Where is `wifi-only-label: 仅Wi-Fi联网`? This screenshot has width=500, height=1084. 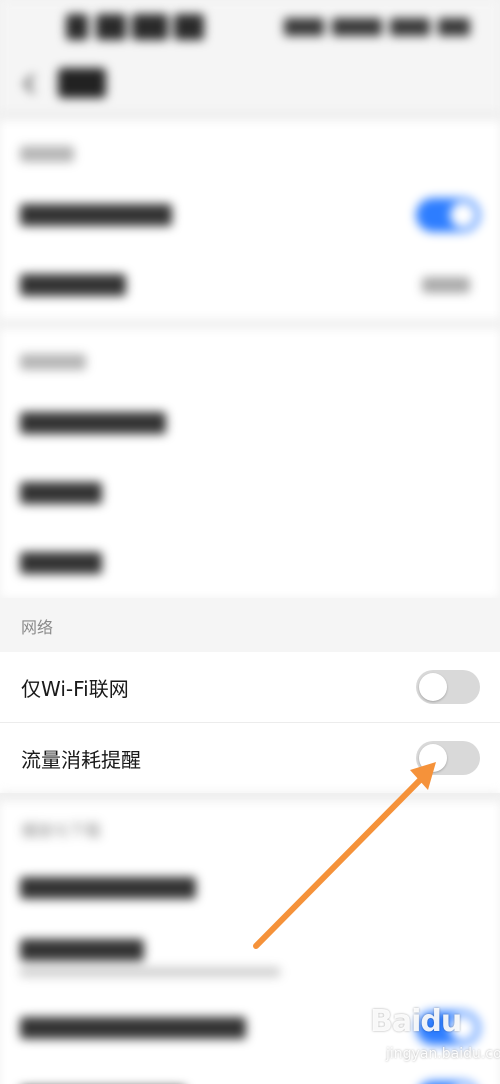
wifi-only-label: 仅Wi-Fi联网 is located at coordinates (75, 689).